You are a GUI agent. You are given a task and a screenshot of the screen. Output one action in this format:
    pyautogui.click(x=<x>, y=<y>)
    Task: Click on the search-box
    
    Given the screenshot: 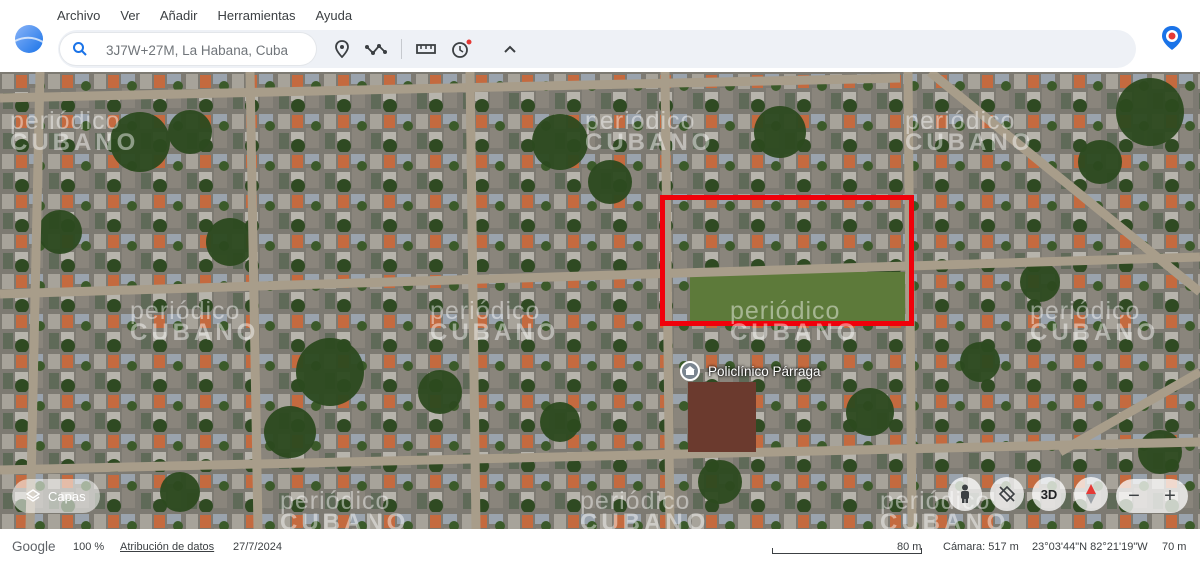 What is the action you would take?
    pyautogui.click(x=188, y=49)
    